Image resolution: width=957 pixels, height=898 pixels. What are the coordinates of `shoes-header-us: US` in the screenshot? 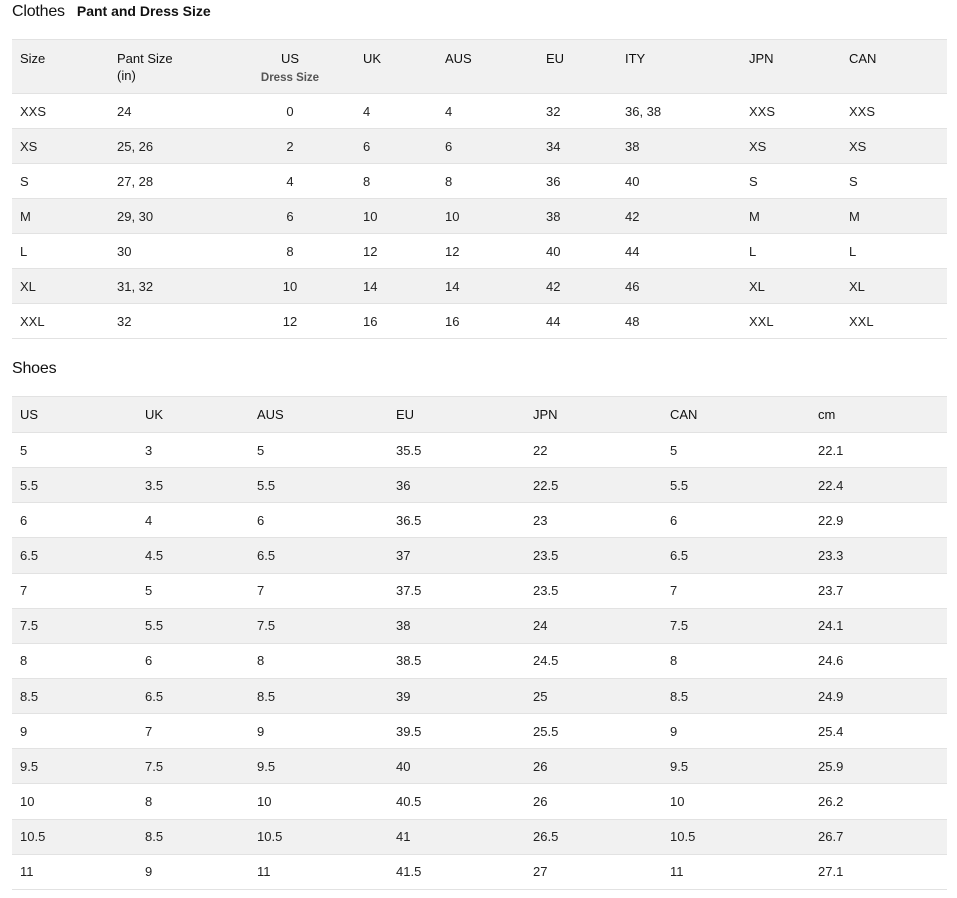 It's located at (74, 414).